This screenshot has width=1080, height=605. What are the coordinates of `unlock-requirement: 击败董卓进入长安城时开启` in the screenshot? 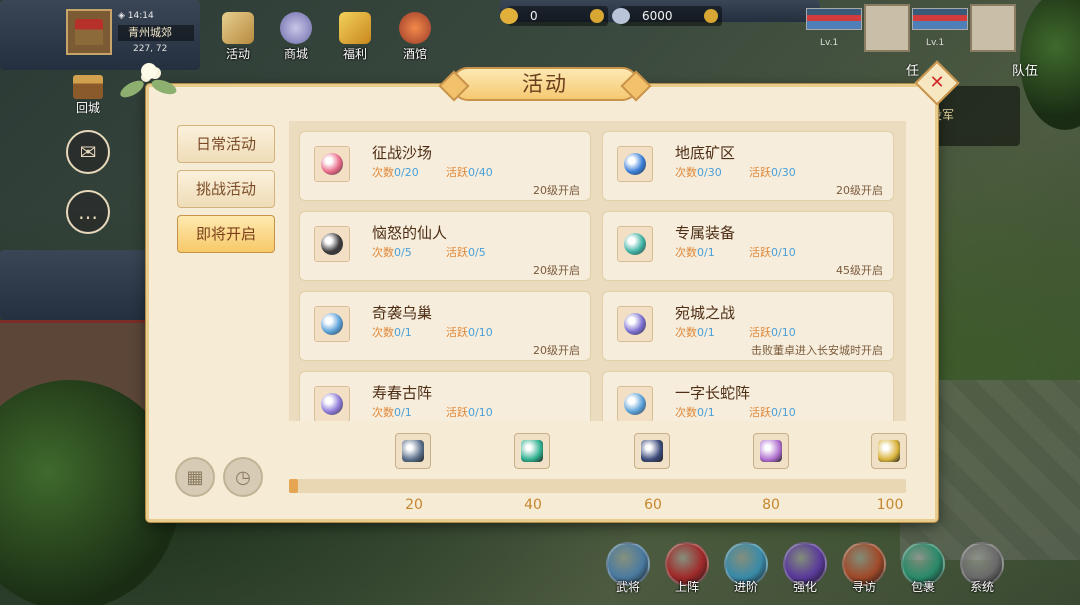 It's located at (817, 350).